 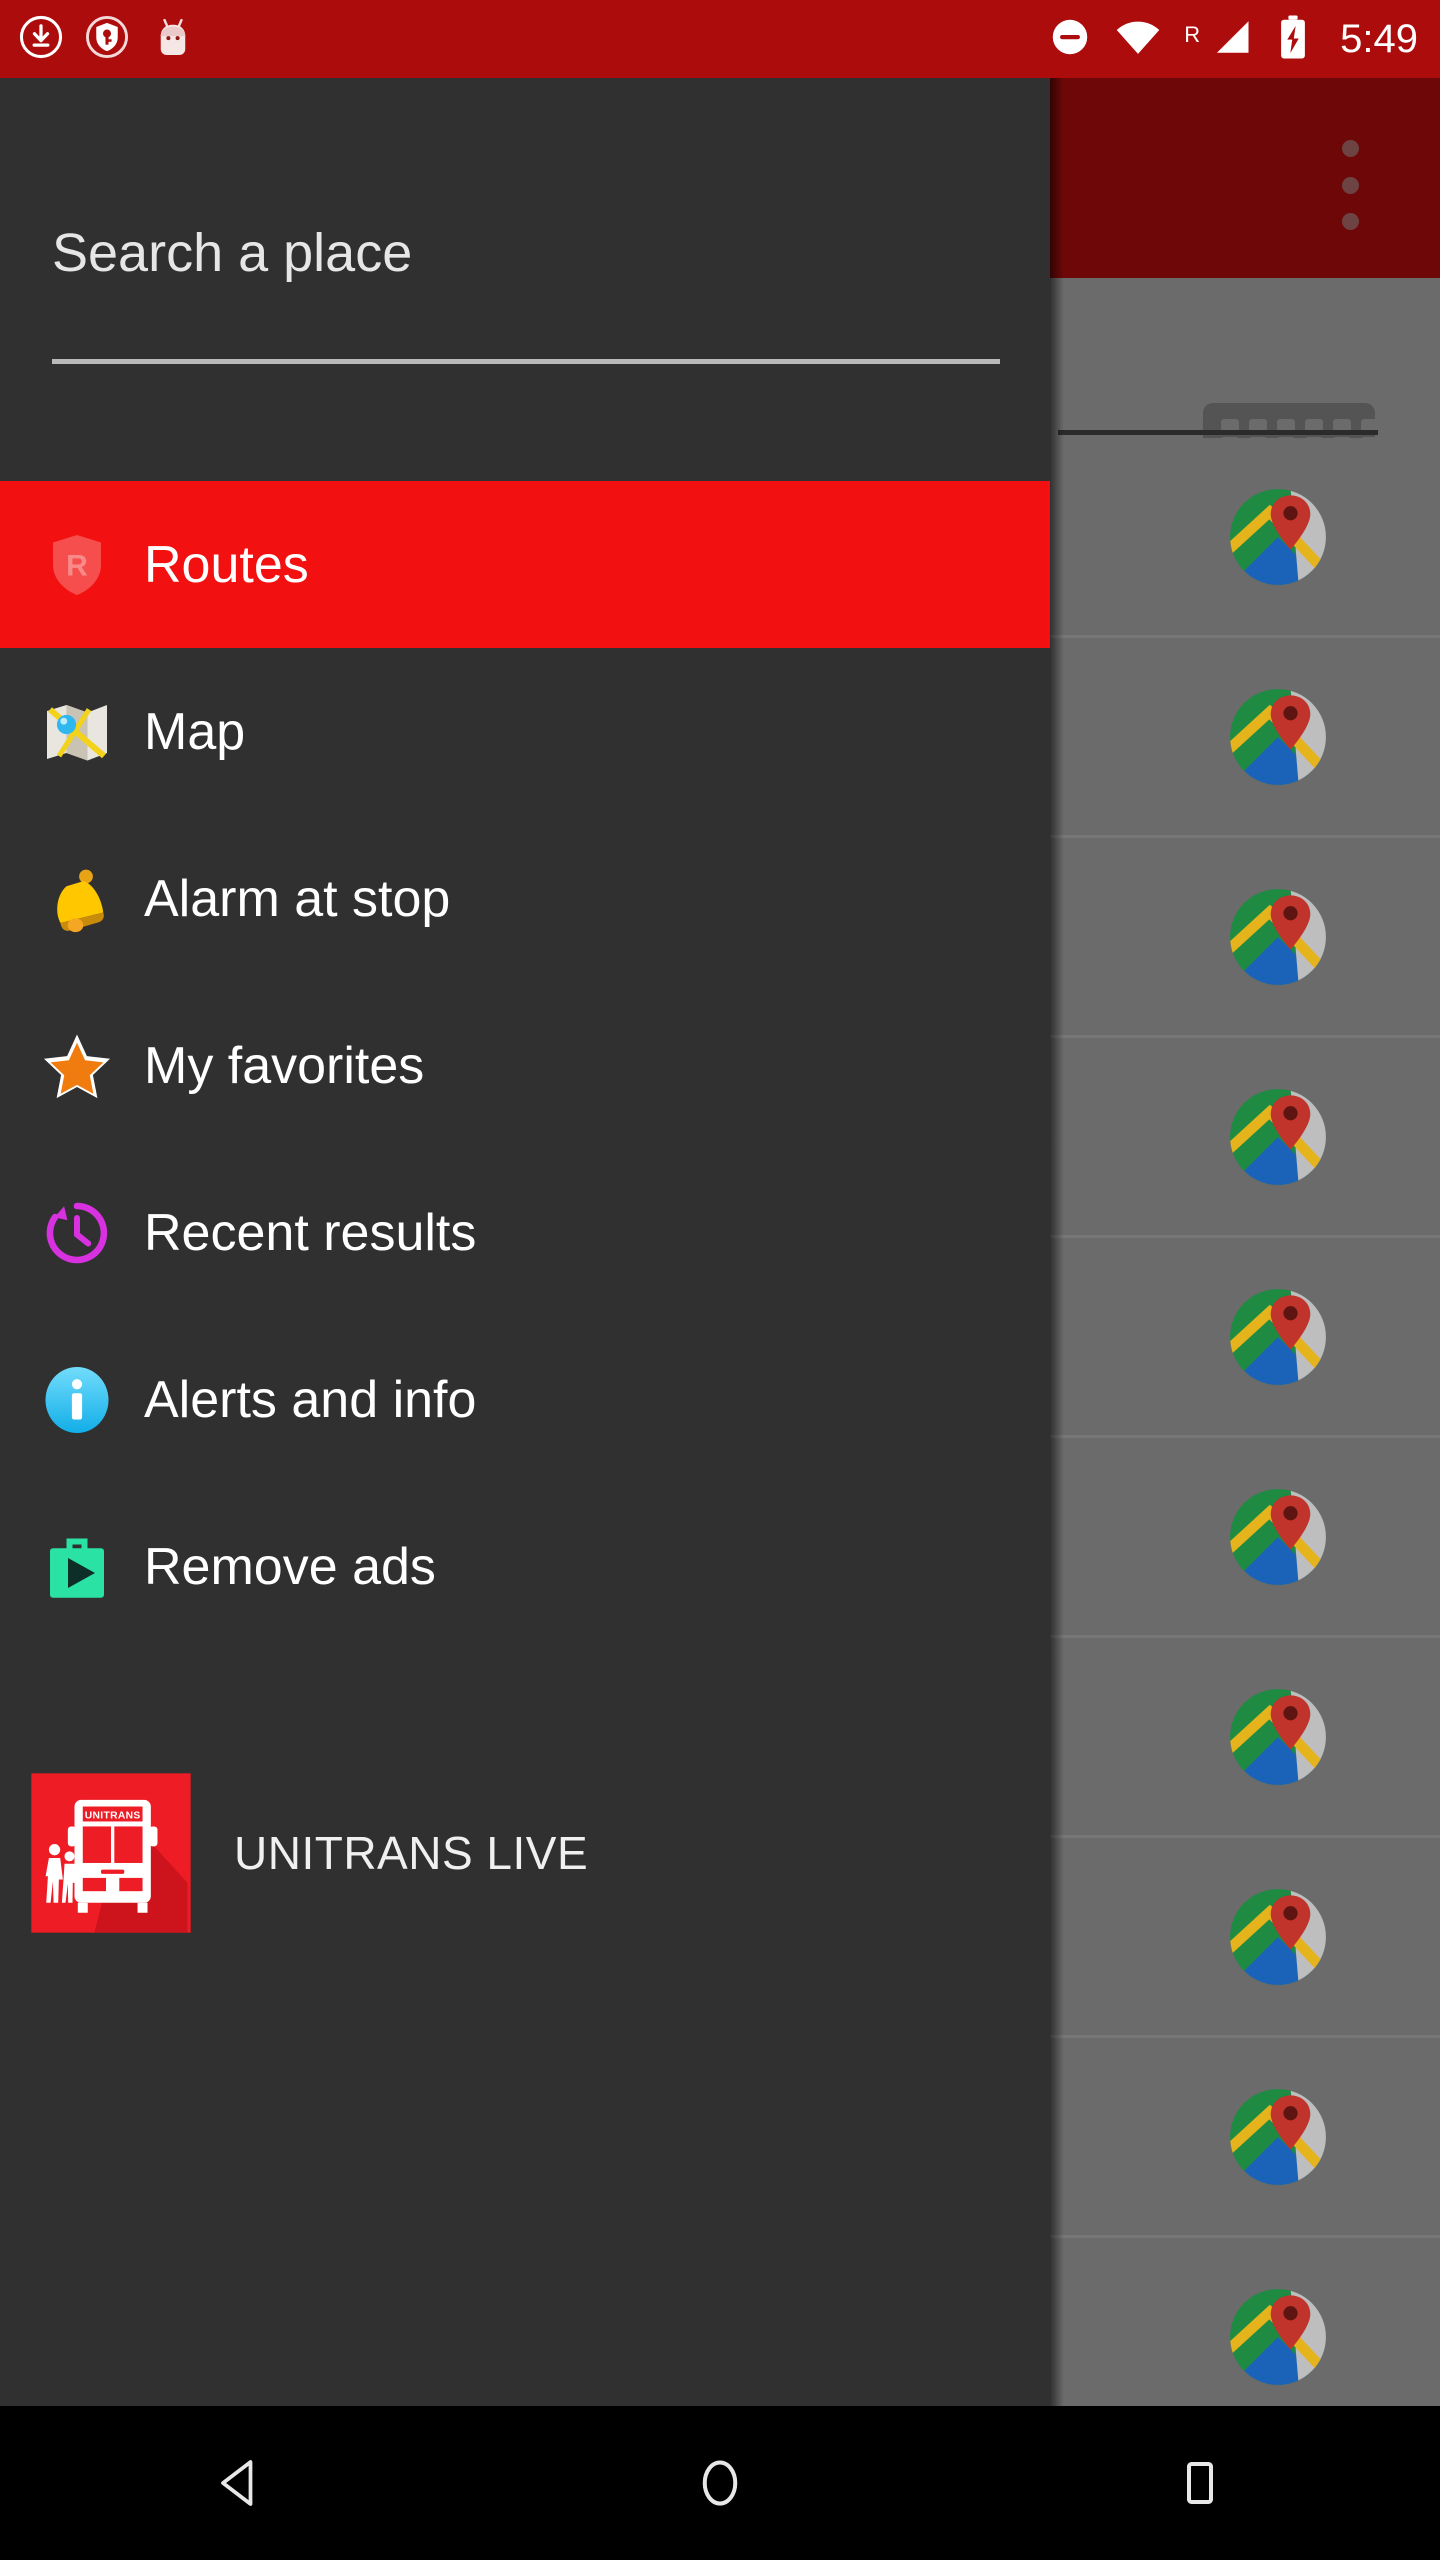 I want to click on drawer-item-label: Recent results, so click(x=310, y=1232).